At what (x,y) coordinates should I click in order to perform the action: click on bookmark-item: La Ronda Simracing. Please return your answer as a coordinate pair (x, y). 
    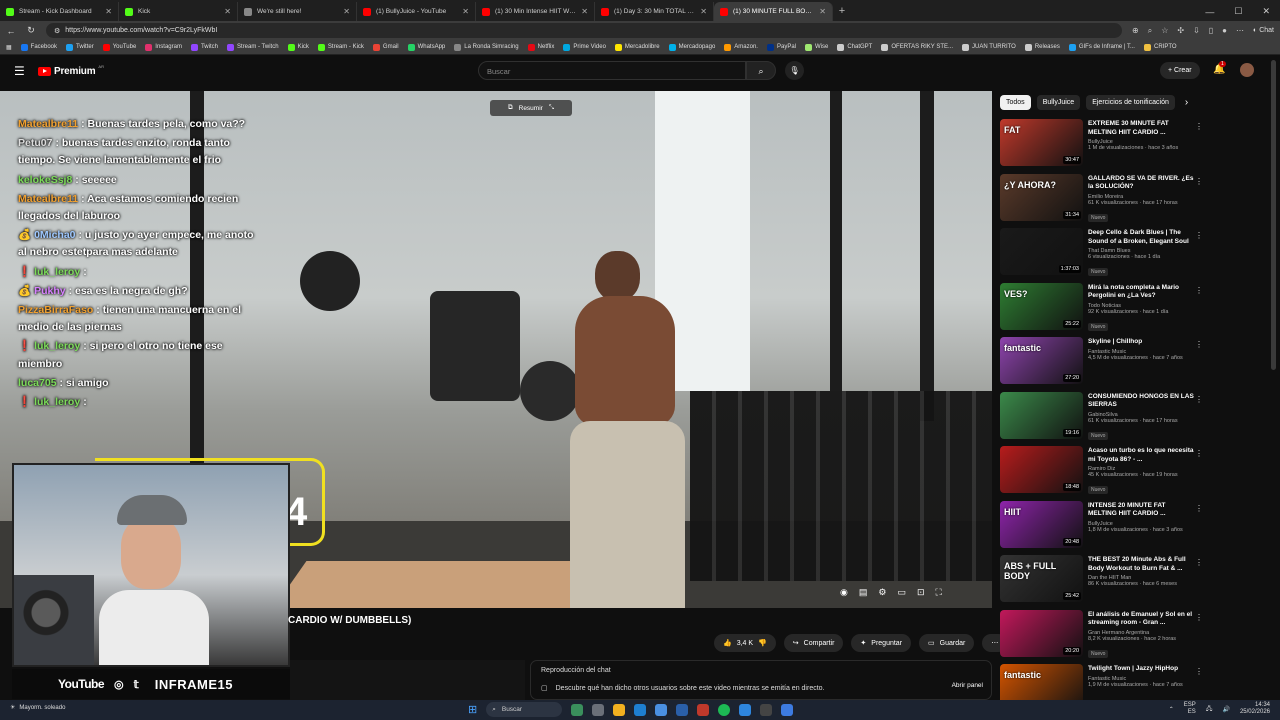
    Looking at the image, I should click on (486, 47).